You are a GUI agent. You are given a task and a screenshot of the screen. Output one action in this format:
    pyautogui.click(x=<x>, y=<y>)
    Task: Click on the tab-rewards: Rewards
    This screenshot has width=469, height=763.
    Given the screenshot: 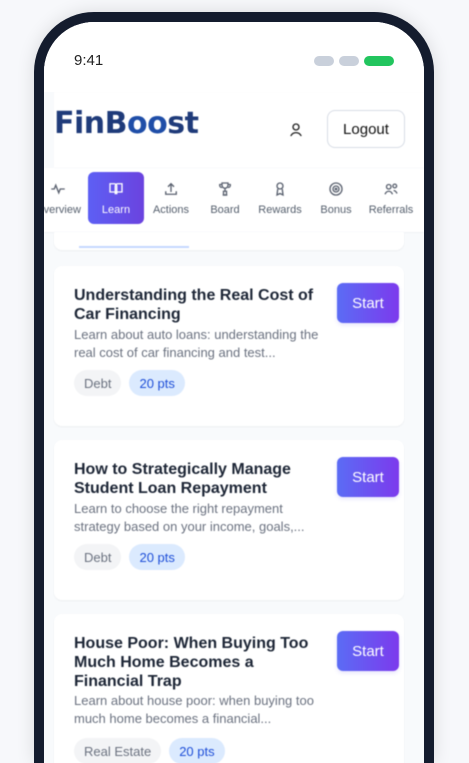 What is the action you would take?
    pyautogui.click(x=280, y=198)
    